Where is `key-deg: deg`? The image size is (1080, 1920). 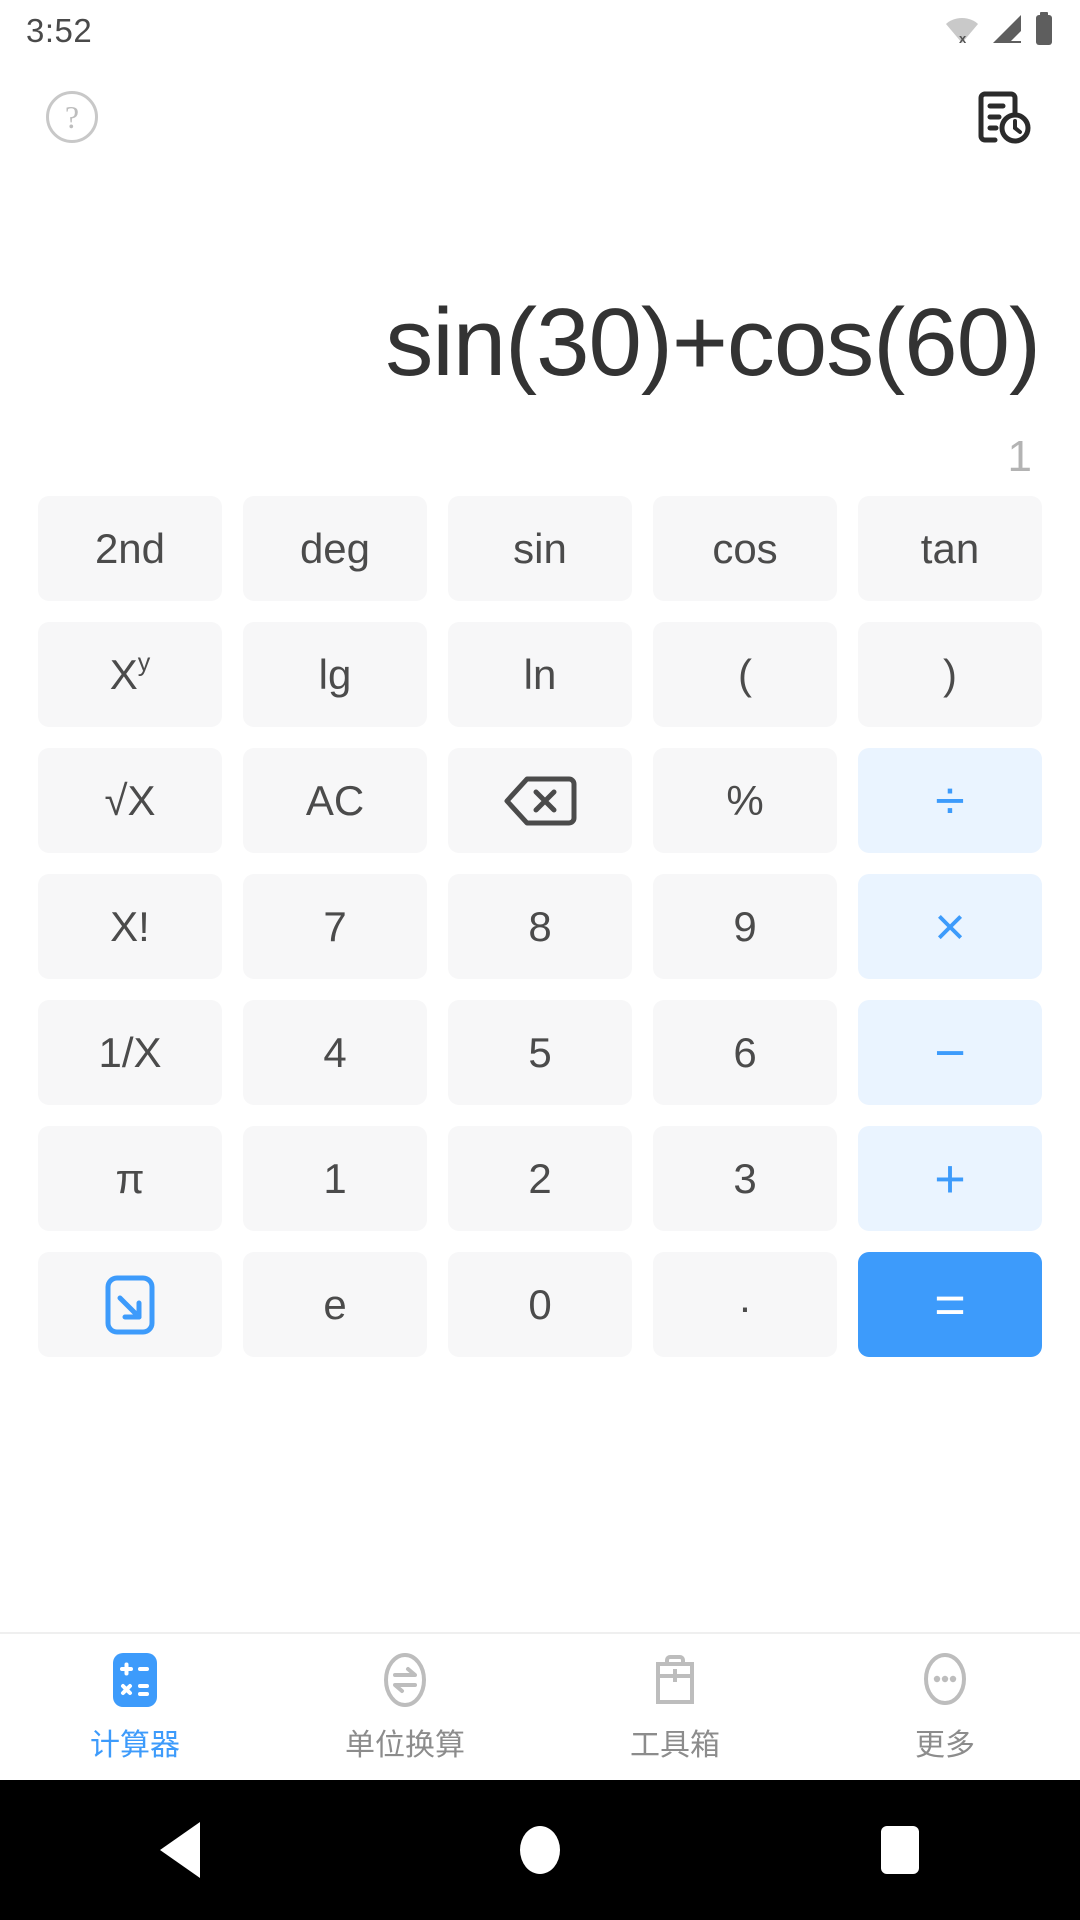 key-deg: deg is located at coordinates (335, 548).